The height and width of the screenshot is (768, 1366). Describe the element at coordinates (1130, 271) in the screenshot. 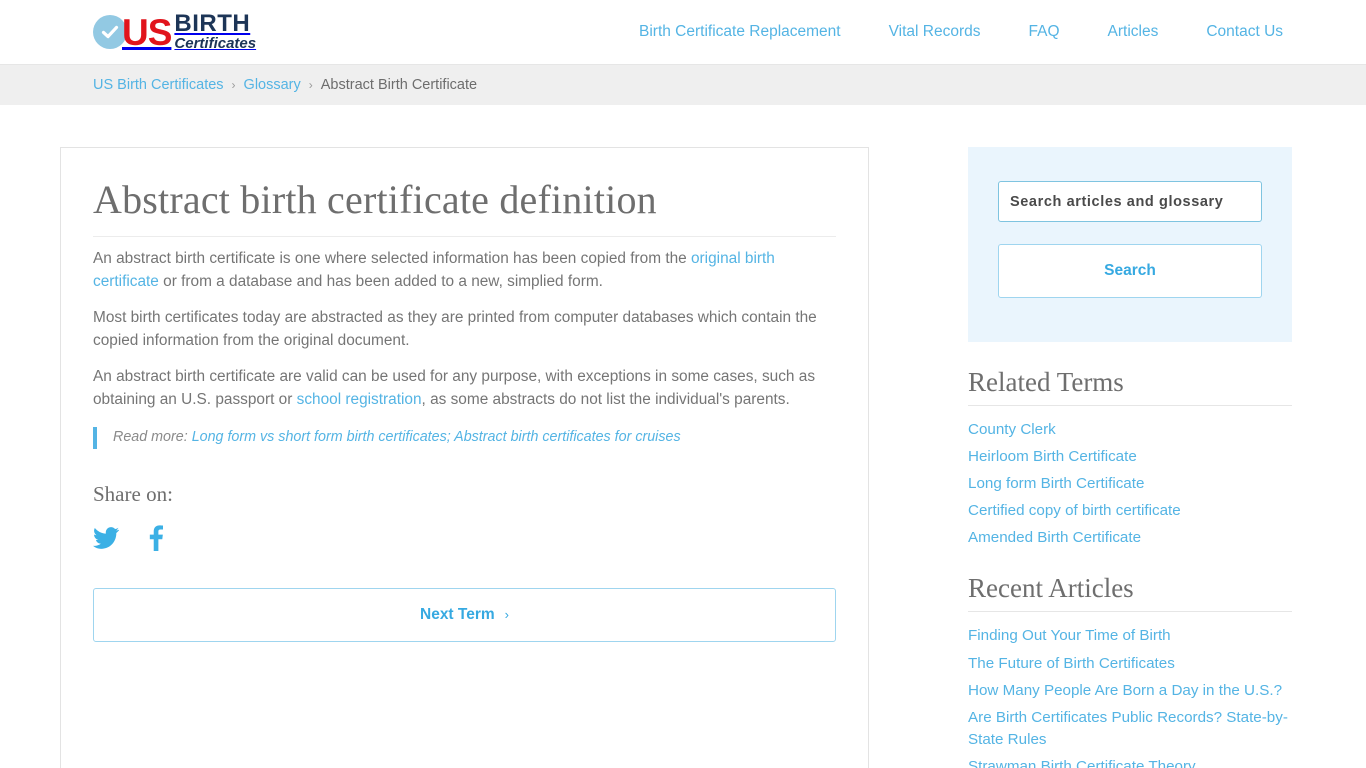

I see `search-button: Search` at that location.